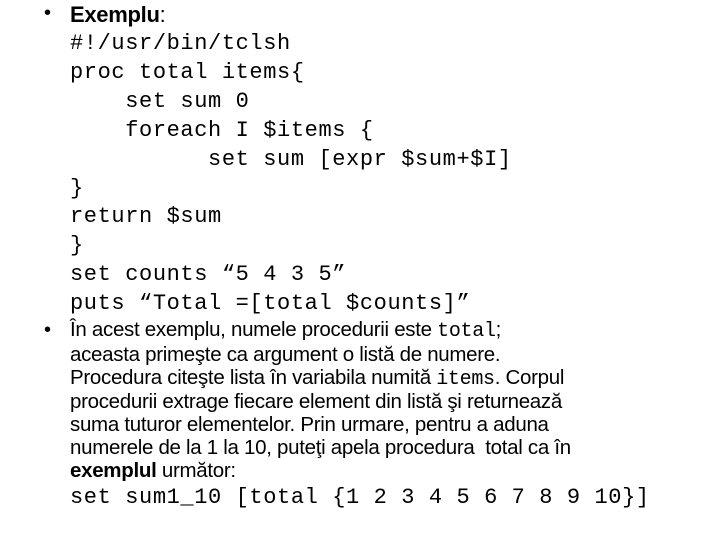 This screenshot has width=720, height=540. What do you see at coordinates (208, 274) in the screenshot?
I see `code-line: set counts “5 4 3 5”` at bounding box center [208, 274].